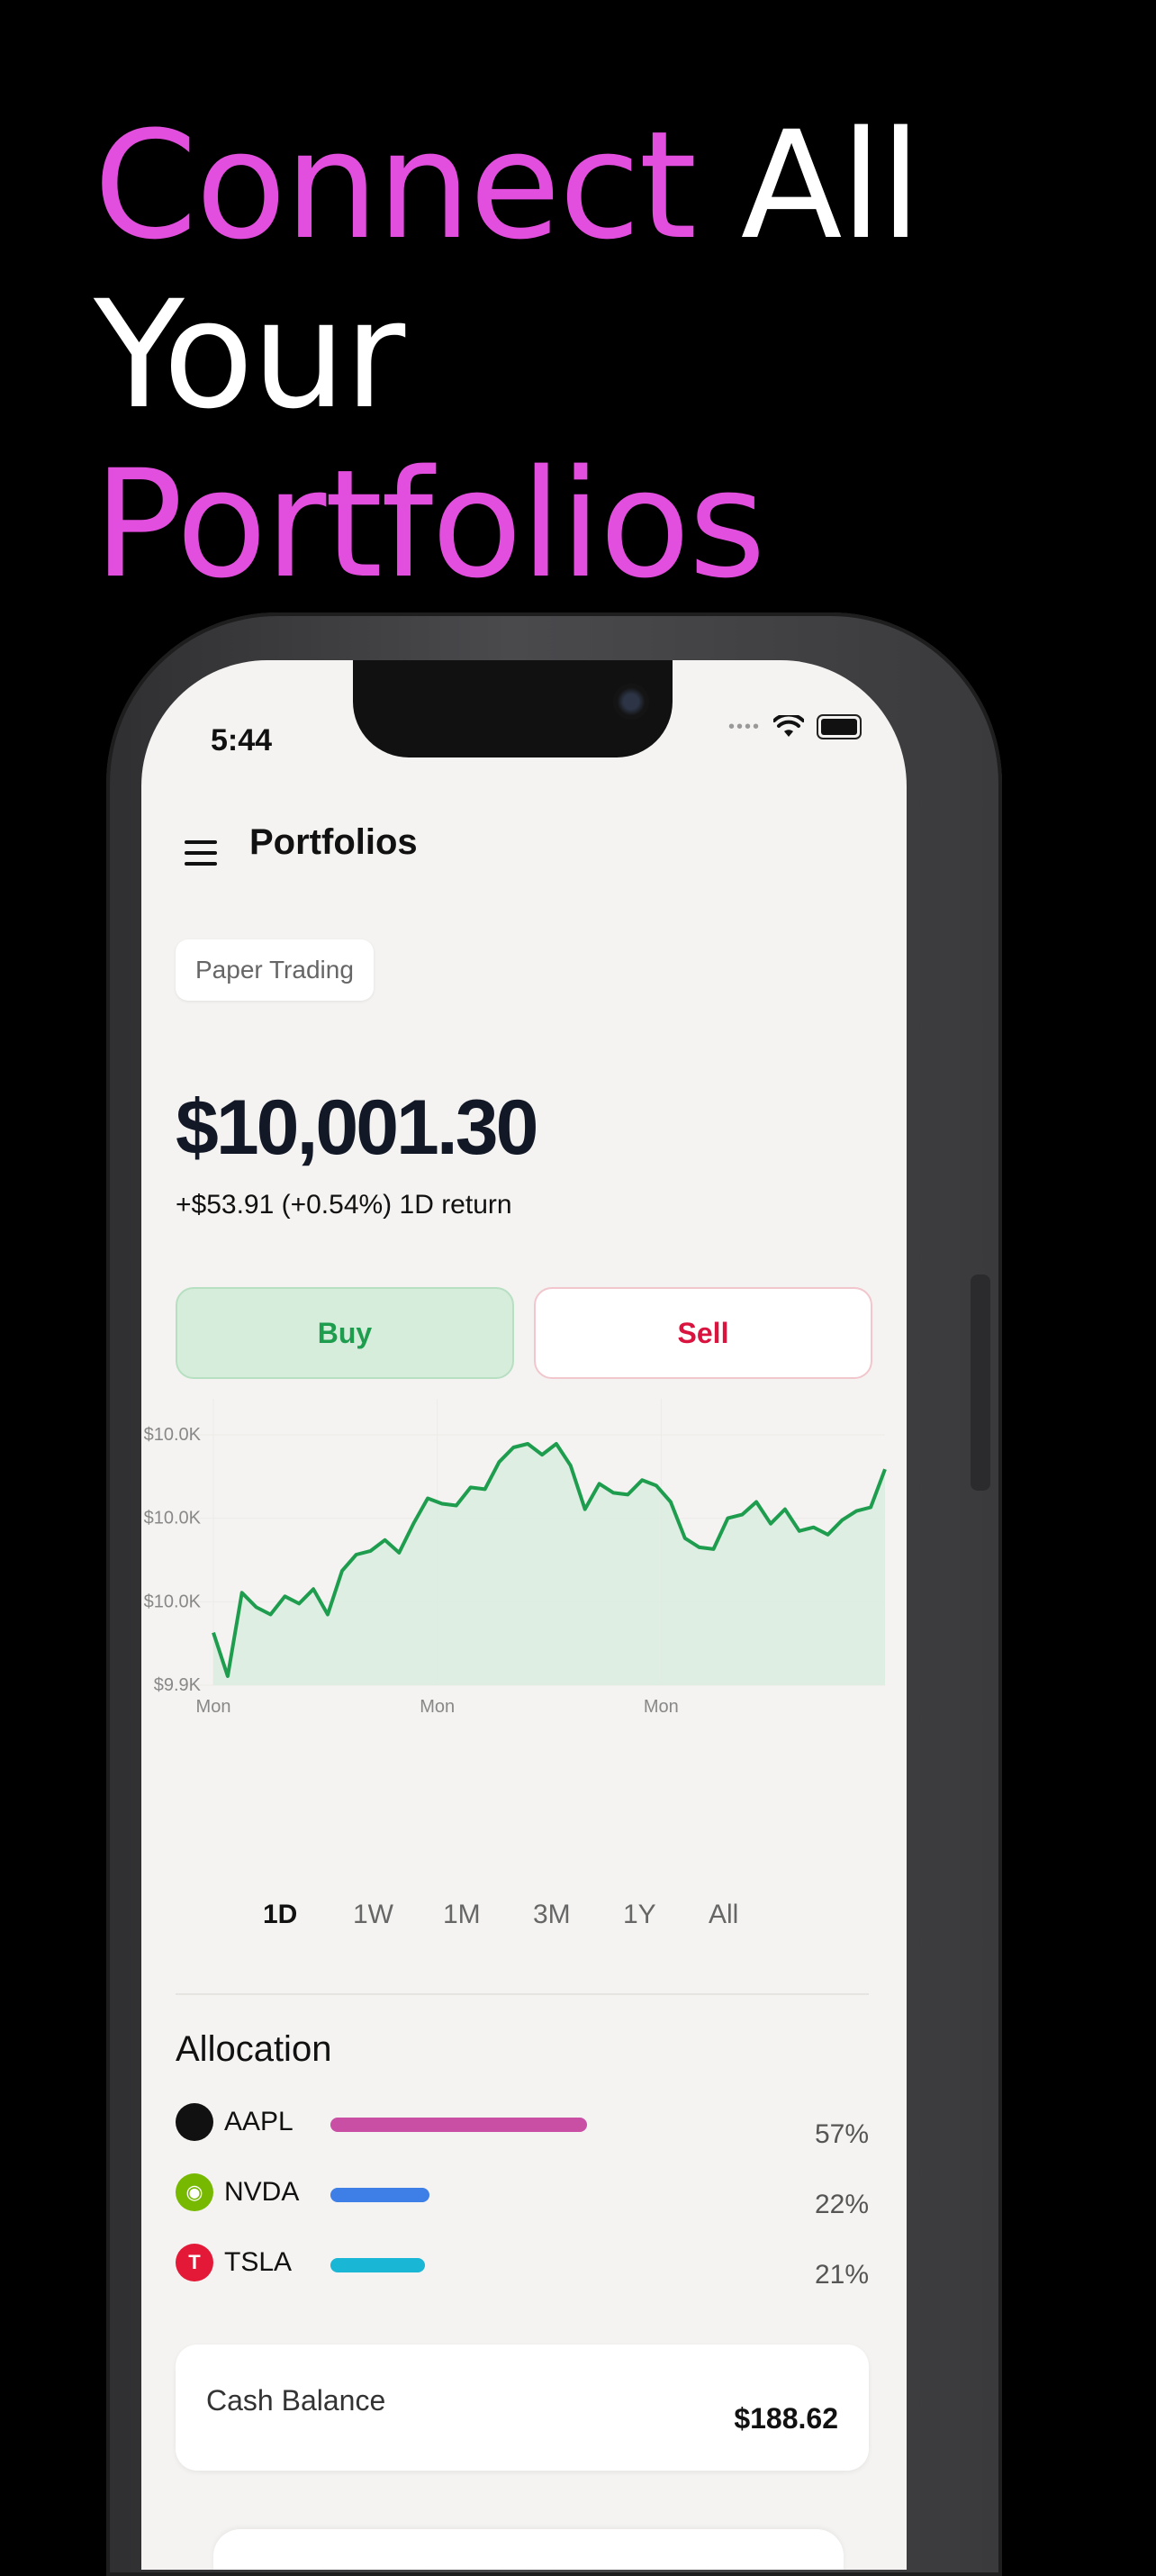  Describe the element at coordinates (296, 2400) in the screenshot. I see `cash-balance-label: Cash Balance` at that location.